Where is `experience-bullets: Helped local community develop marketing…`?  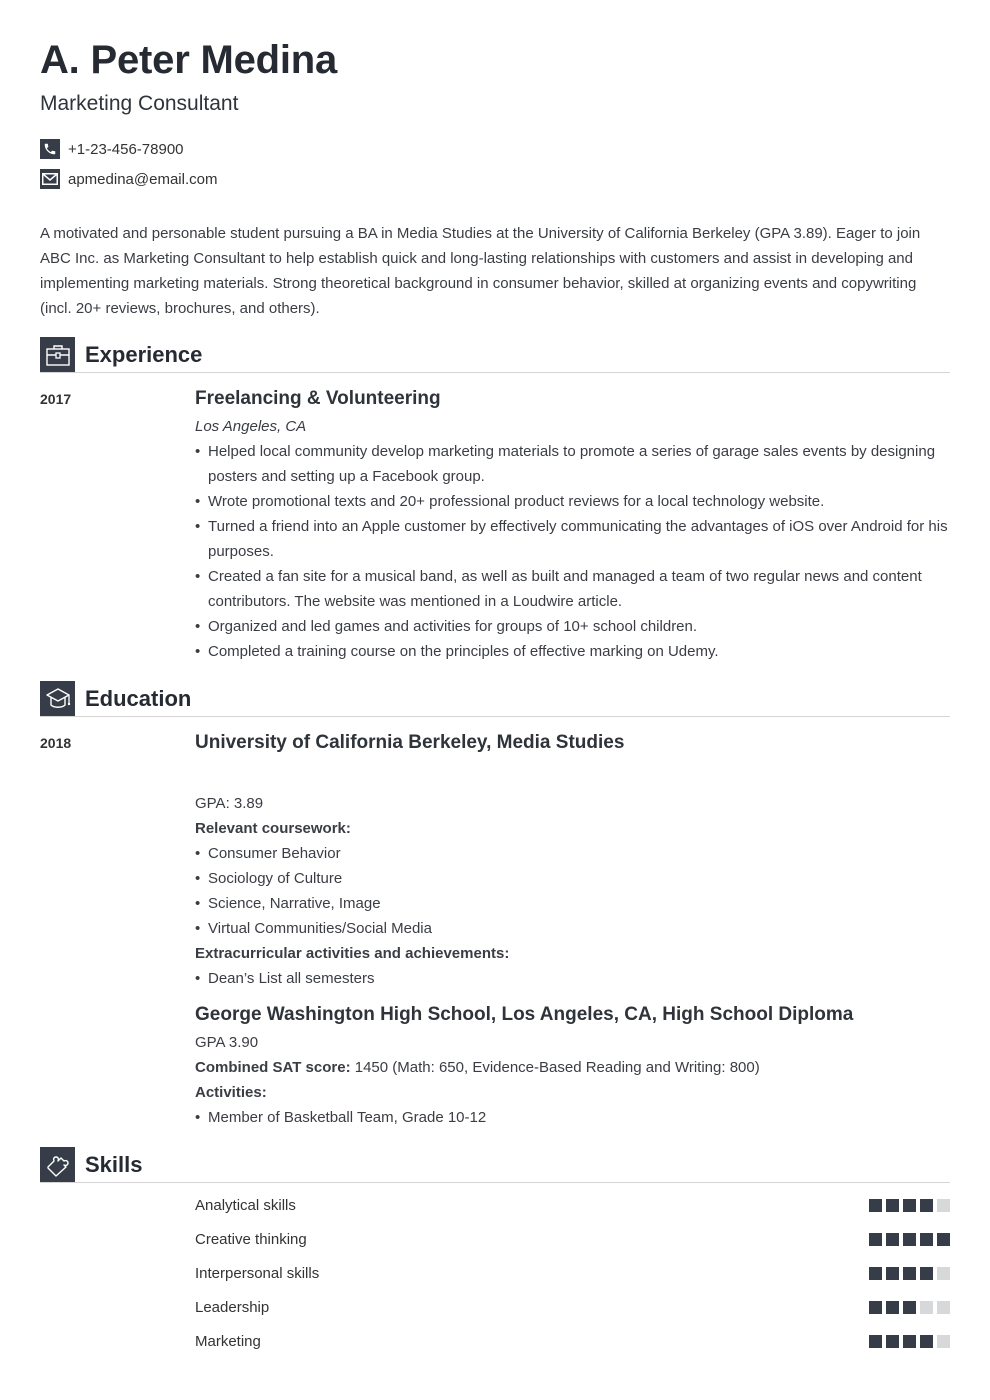 experience-bullets: Helped local community develop marketing… is located at coordinates (572, 551).